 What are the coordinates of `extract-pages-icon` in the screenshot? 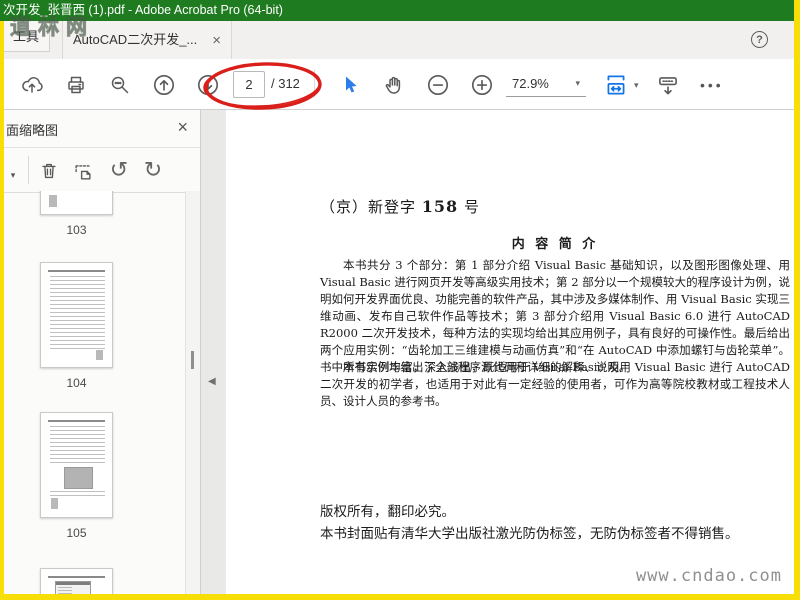 It's located at (83, 172).